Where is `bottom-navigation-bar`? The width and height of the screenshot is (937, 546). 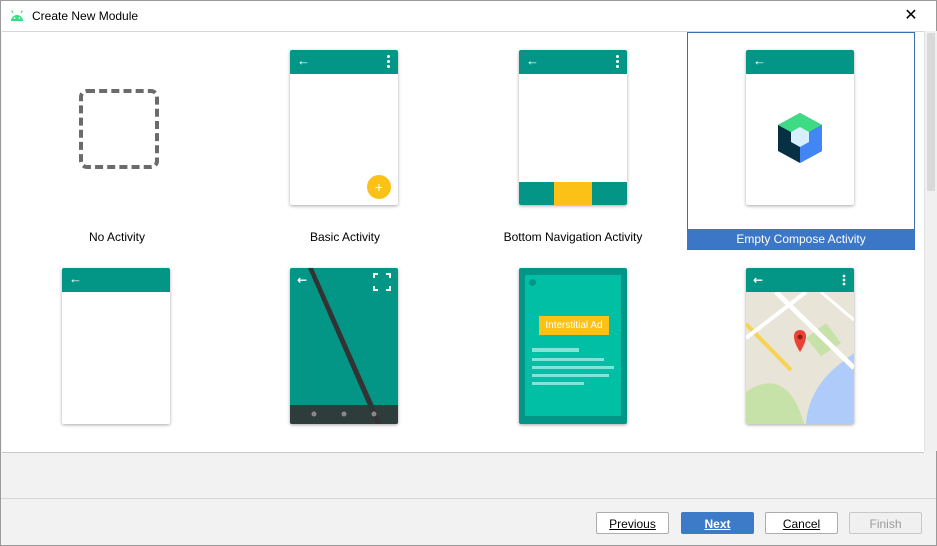
bottom-navigation-bar is located at coordinates (573, 193).